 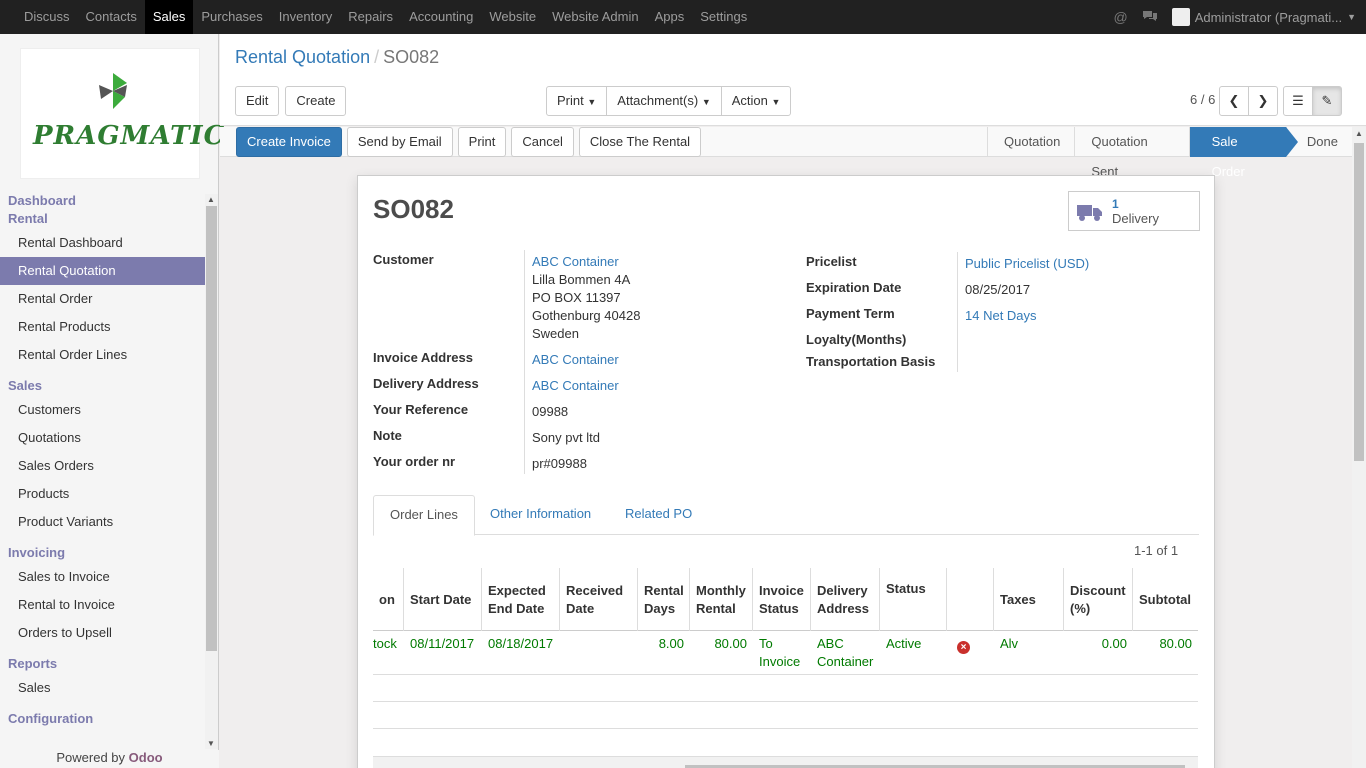 I want to click on delivery-address-link: ABC Container, so click(x=575, y=385).